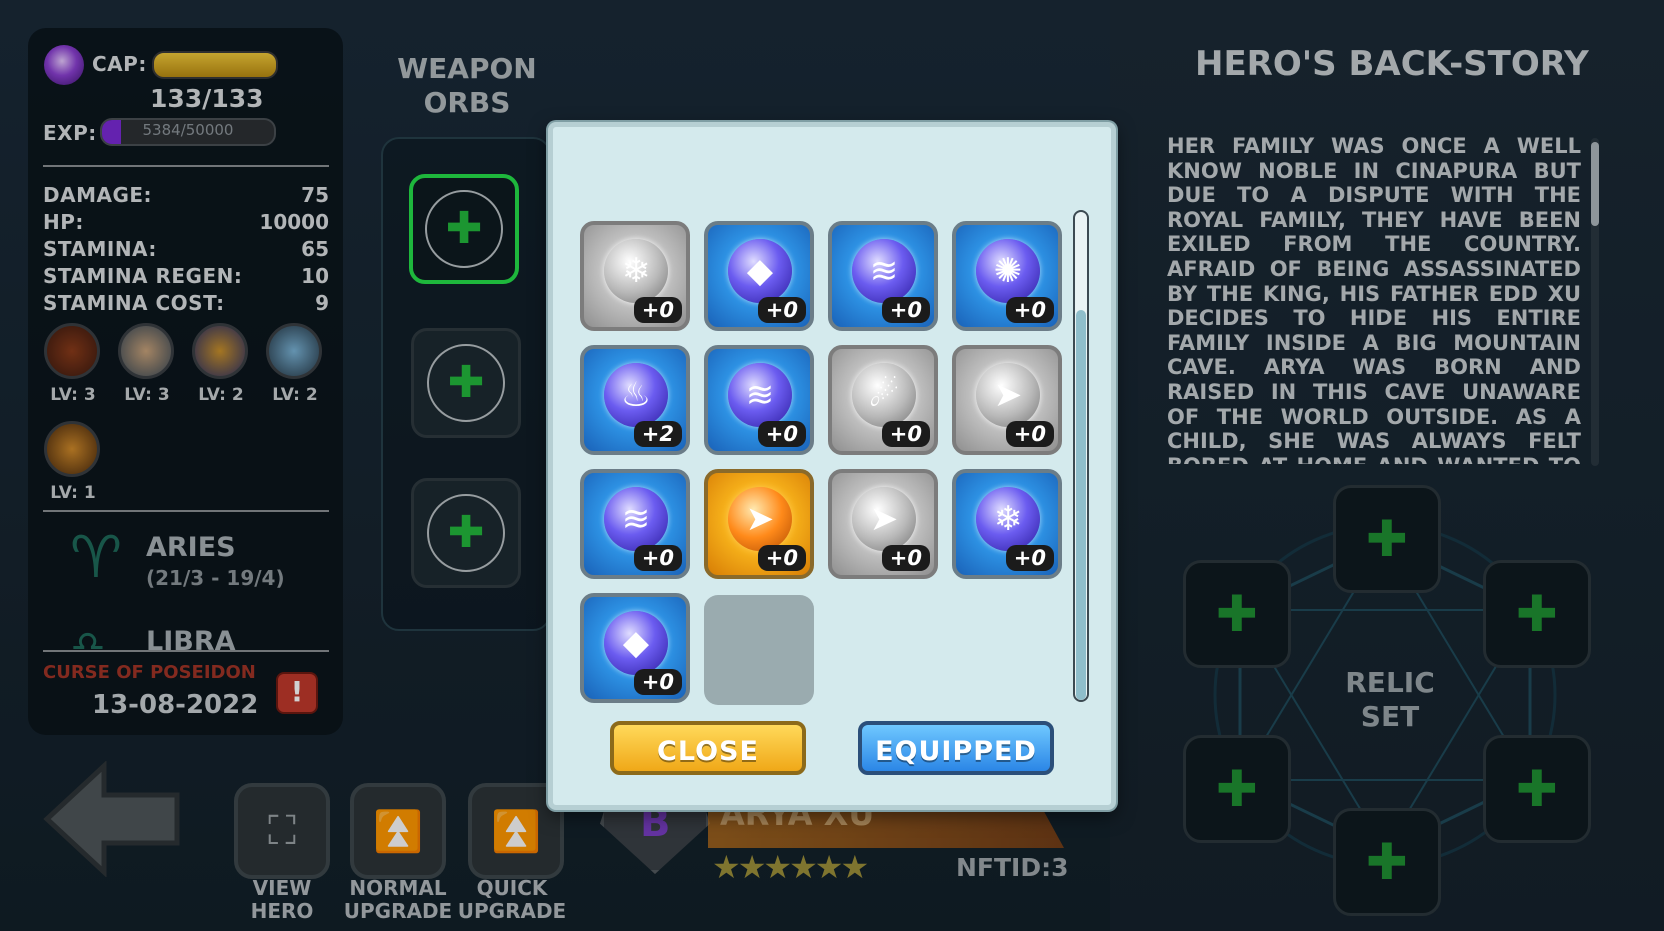  What do you see at coordinates (657, 434) in the screenshot?
I see `orb-level-tag: +2` at bounding box center [657, 434].